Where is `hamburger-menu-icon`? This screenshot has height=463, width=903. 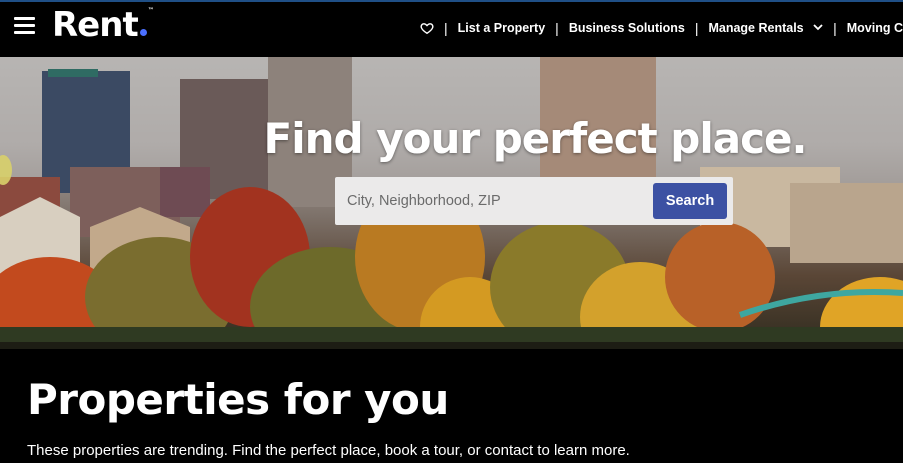
hamburger-menu-icon is located at coordinates (24, 26).